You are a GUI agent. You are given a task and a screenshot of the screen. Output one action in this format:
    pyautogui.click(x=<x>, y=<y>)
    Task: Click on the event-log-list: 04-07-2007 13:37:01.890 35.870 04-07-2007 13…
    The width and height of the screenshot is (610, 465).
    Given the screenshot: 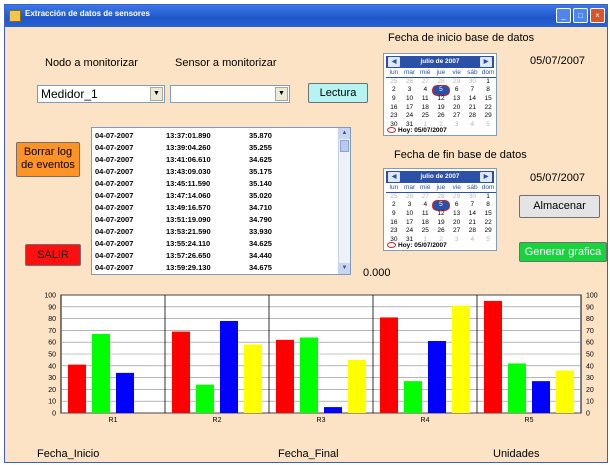 What is the action you would take?
    pyautogui.click(x=221, y=201)
    